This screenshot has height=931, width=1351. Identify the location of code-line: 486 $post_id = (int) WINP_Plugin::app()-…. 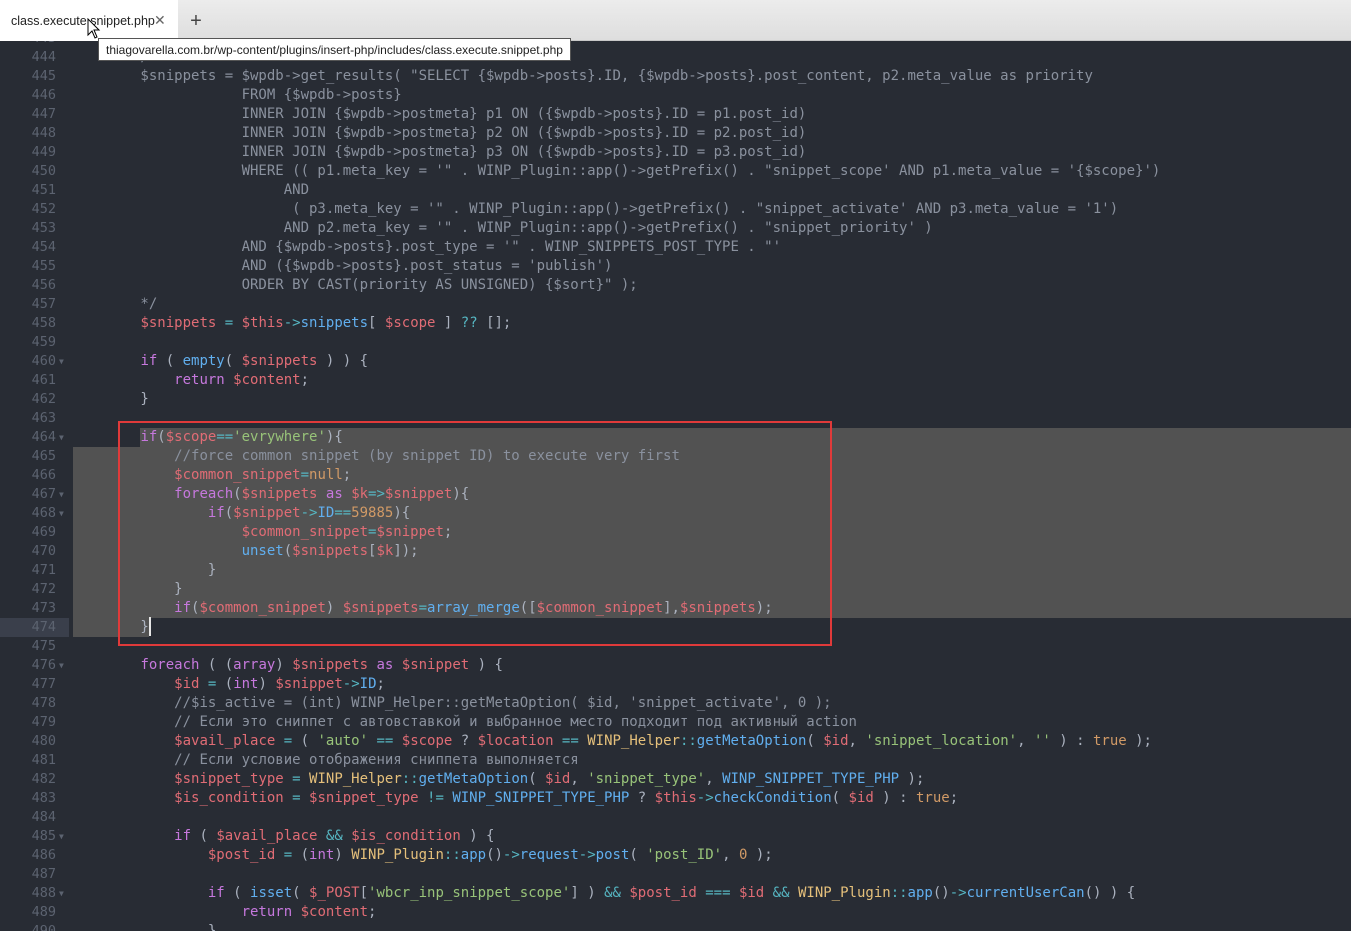
(675, 855).